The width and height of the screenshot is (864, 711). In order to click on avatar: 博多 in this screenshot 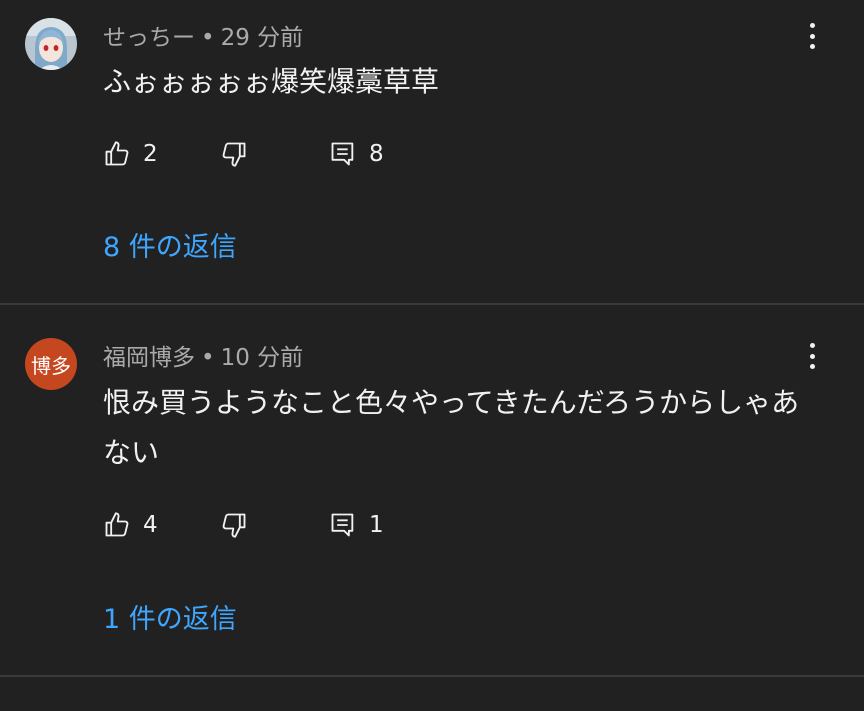, I will do `click(51, 364)`.